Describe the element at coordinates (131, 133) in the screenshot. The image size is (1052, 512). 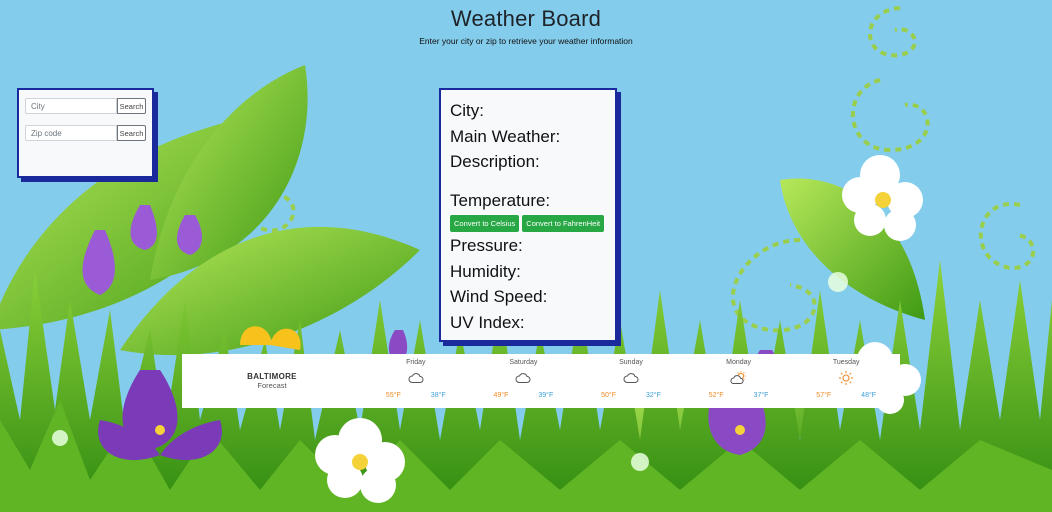
I see `zip-search-button: Search` at that location.